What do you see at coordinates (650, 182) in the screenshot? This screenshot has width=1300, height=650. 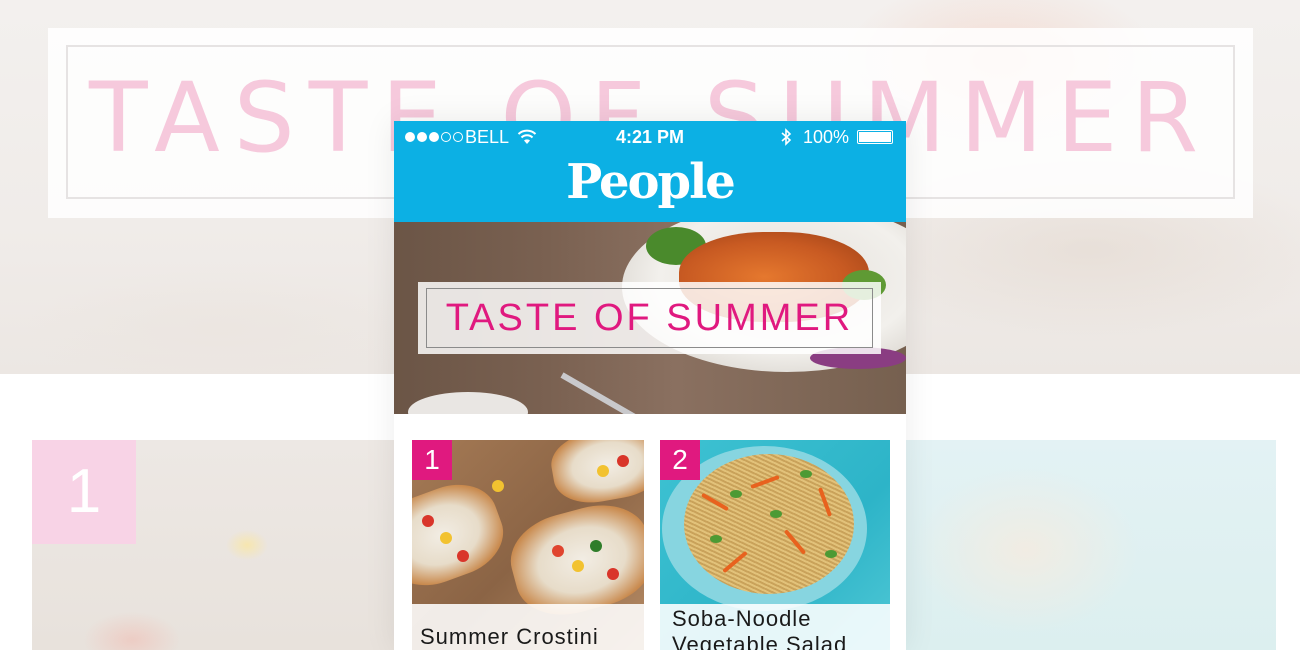 I see `people-logo: People` at bounding box center [650, 182].